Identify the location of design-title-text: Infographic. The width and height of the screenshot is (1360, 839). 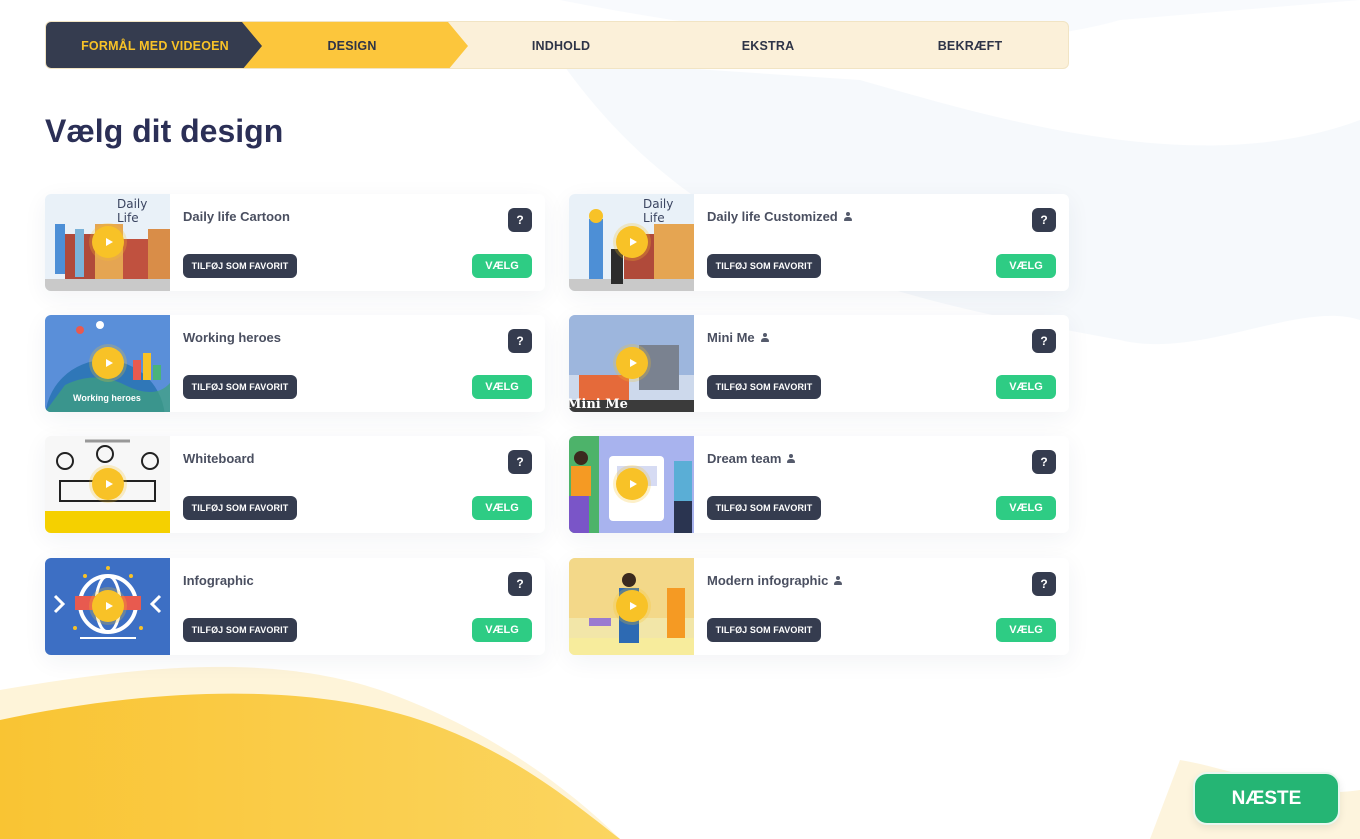
(218, 580).